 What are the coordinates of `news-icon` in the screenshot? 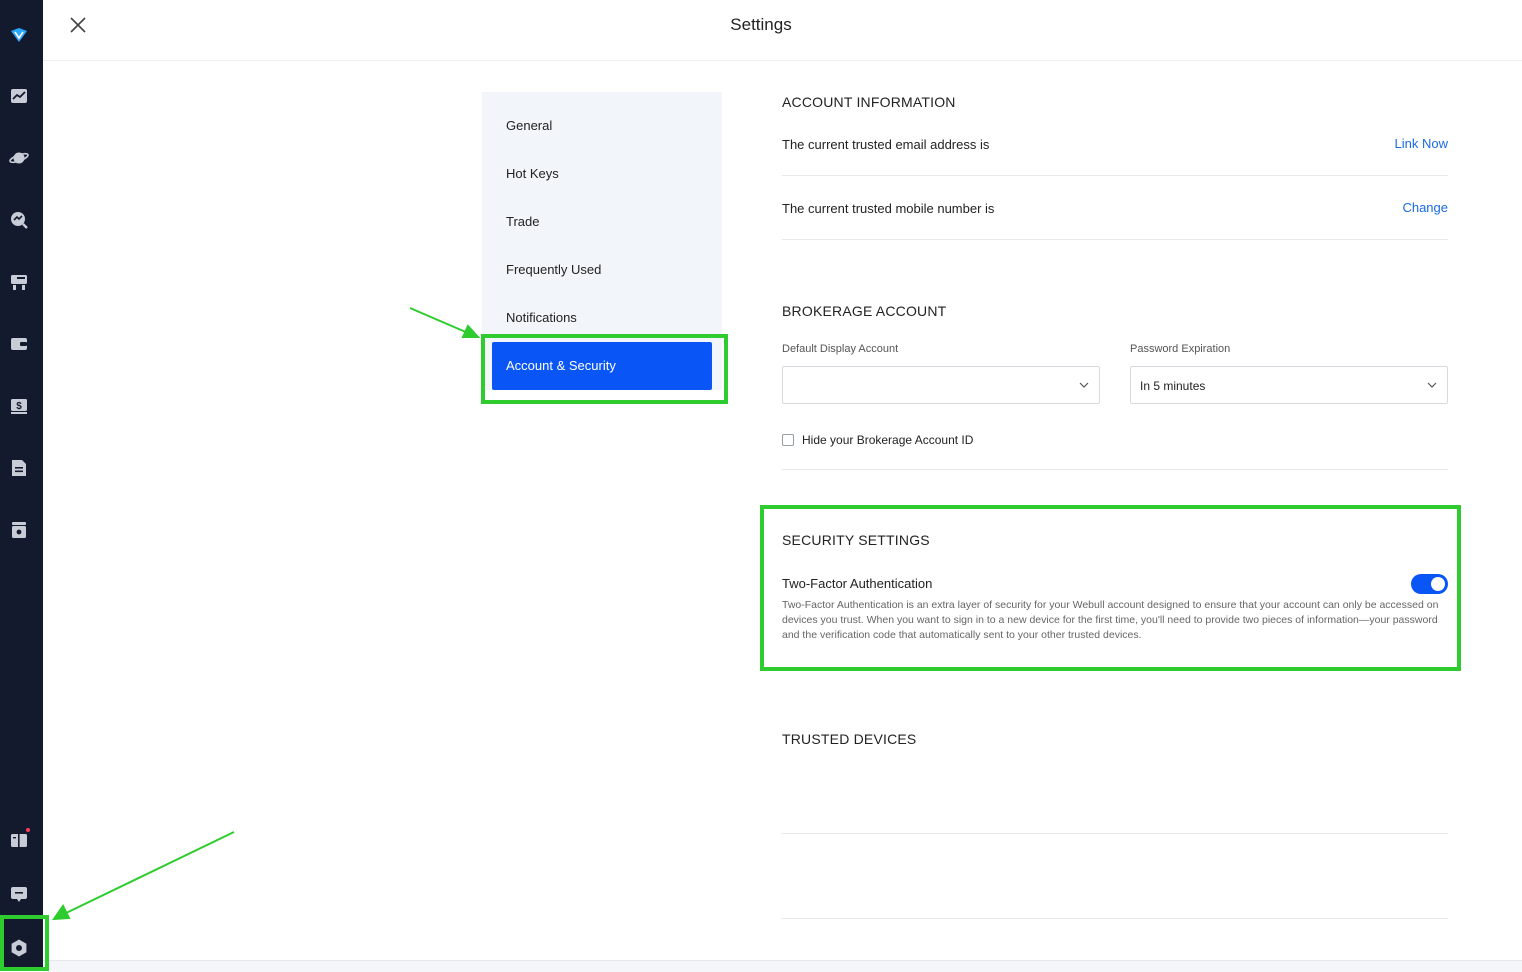 It's located at (19, 840).